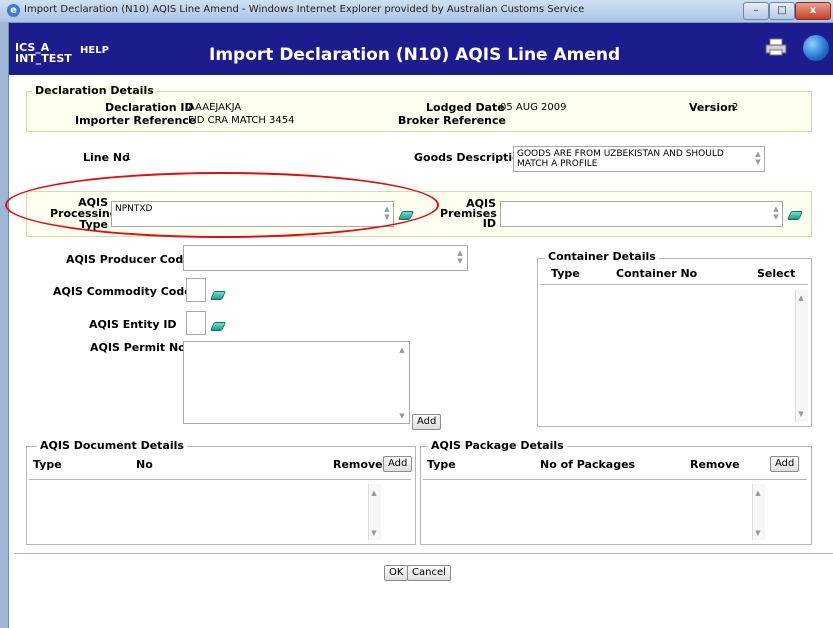  What do you see at coordinates (43, 53) in the screenshot?
I see `system-name: ICS_A INT_TEST` at bounding box center [43, 53].